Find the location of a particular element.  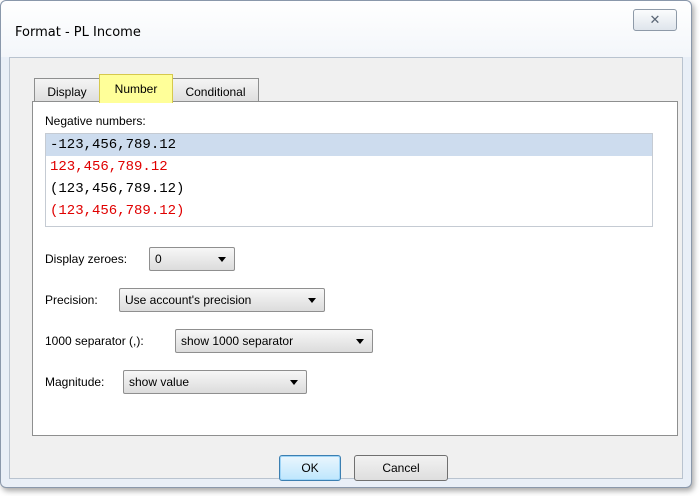

tab-conditional: Conditional is located at coordinates (215, 90).